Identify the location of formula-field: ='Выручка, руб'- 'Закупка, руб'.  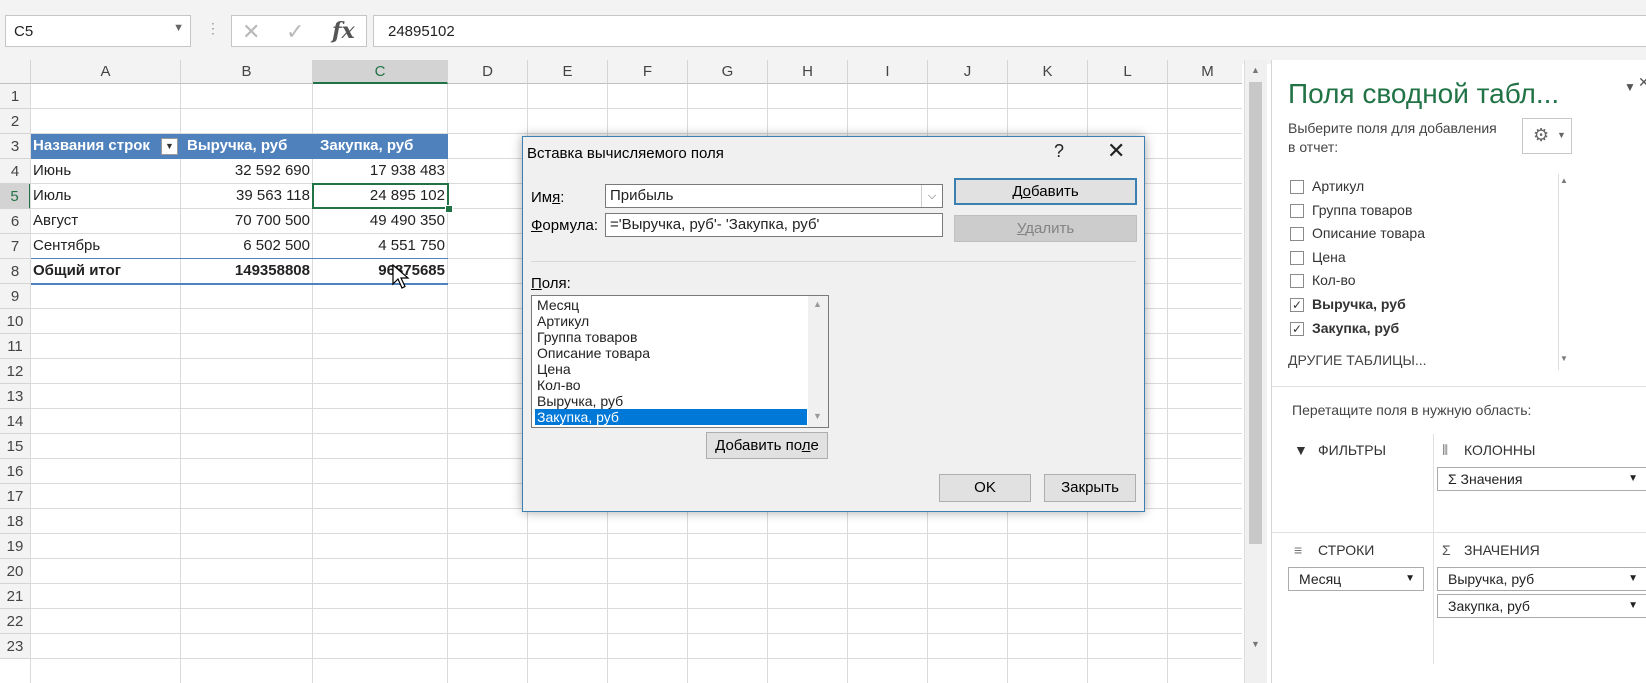
(774, 225).